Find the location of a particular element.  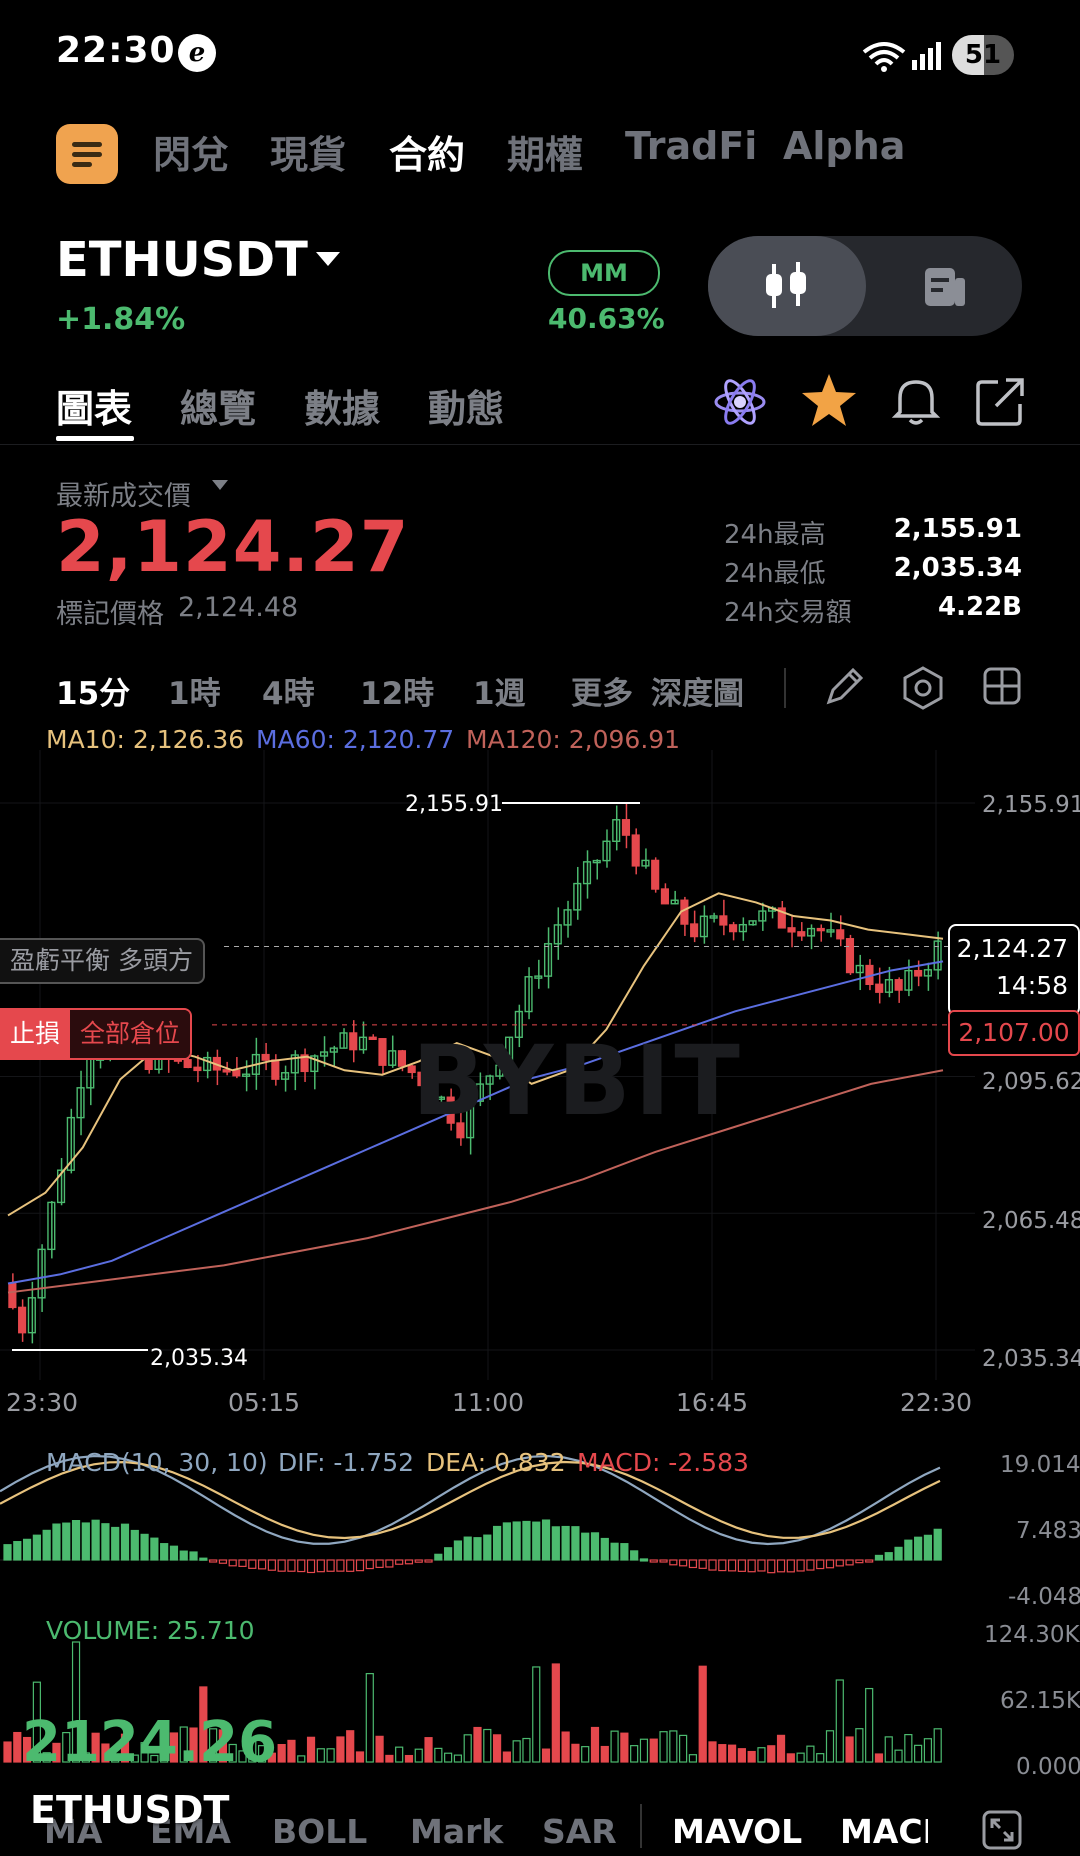

indicator-sar: SAR is located at coordinates (579, 1831).